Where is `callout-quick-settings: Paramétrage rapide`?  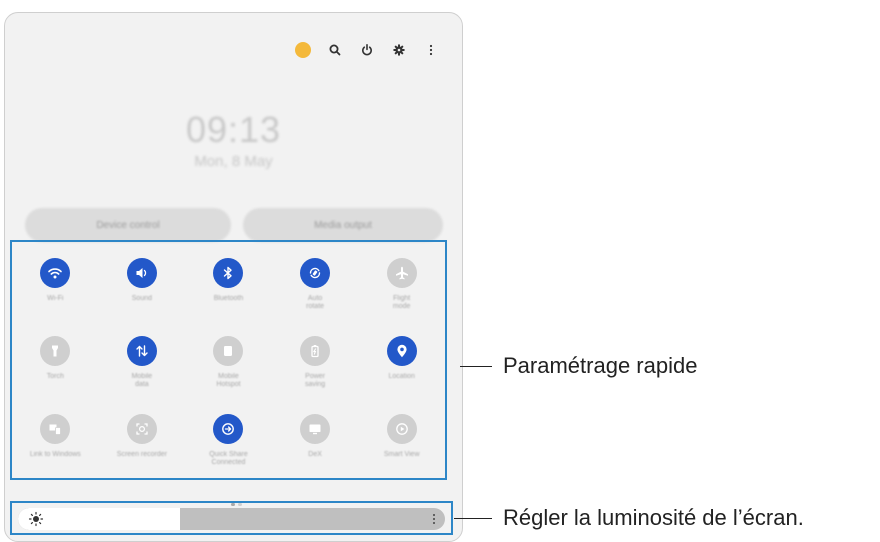
callout-quick-settings: Paramétrage rapide is located at coordinates (600, 365).